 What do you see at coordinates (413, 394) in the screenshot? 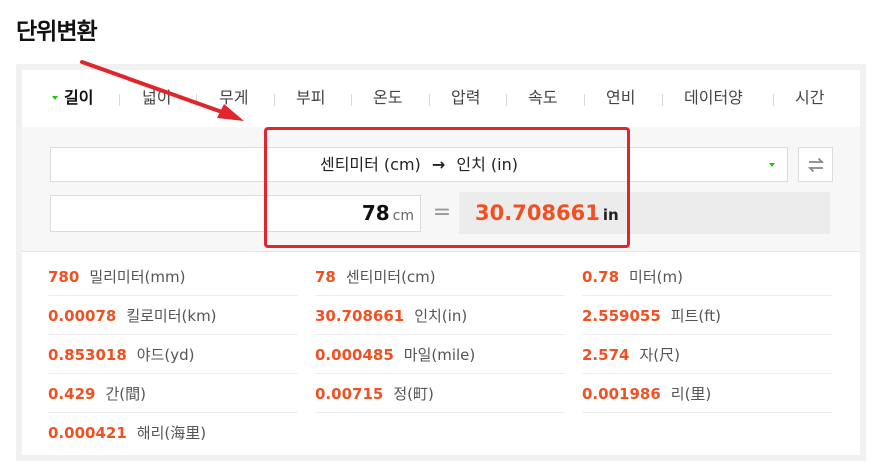
I see `result-item-label: 정(町)` at bounding box center [413, 394].